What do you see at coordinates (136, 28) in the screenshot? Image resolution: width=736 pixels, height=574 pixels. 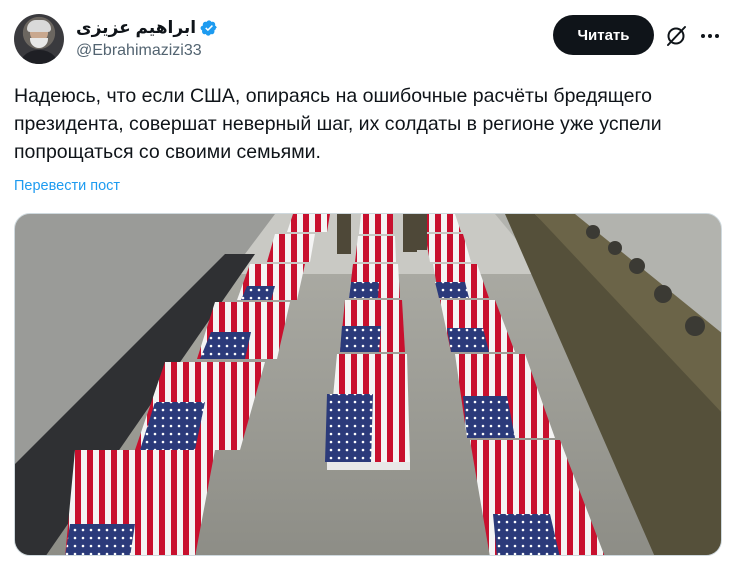 I see `display-name: ابراهیم عزیزی` at bounding box center [136, 28].